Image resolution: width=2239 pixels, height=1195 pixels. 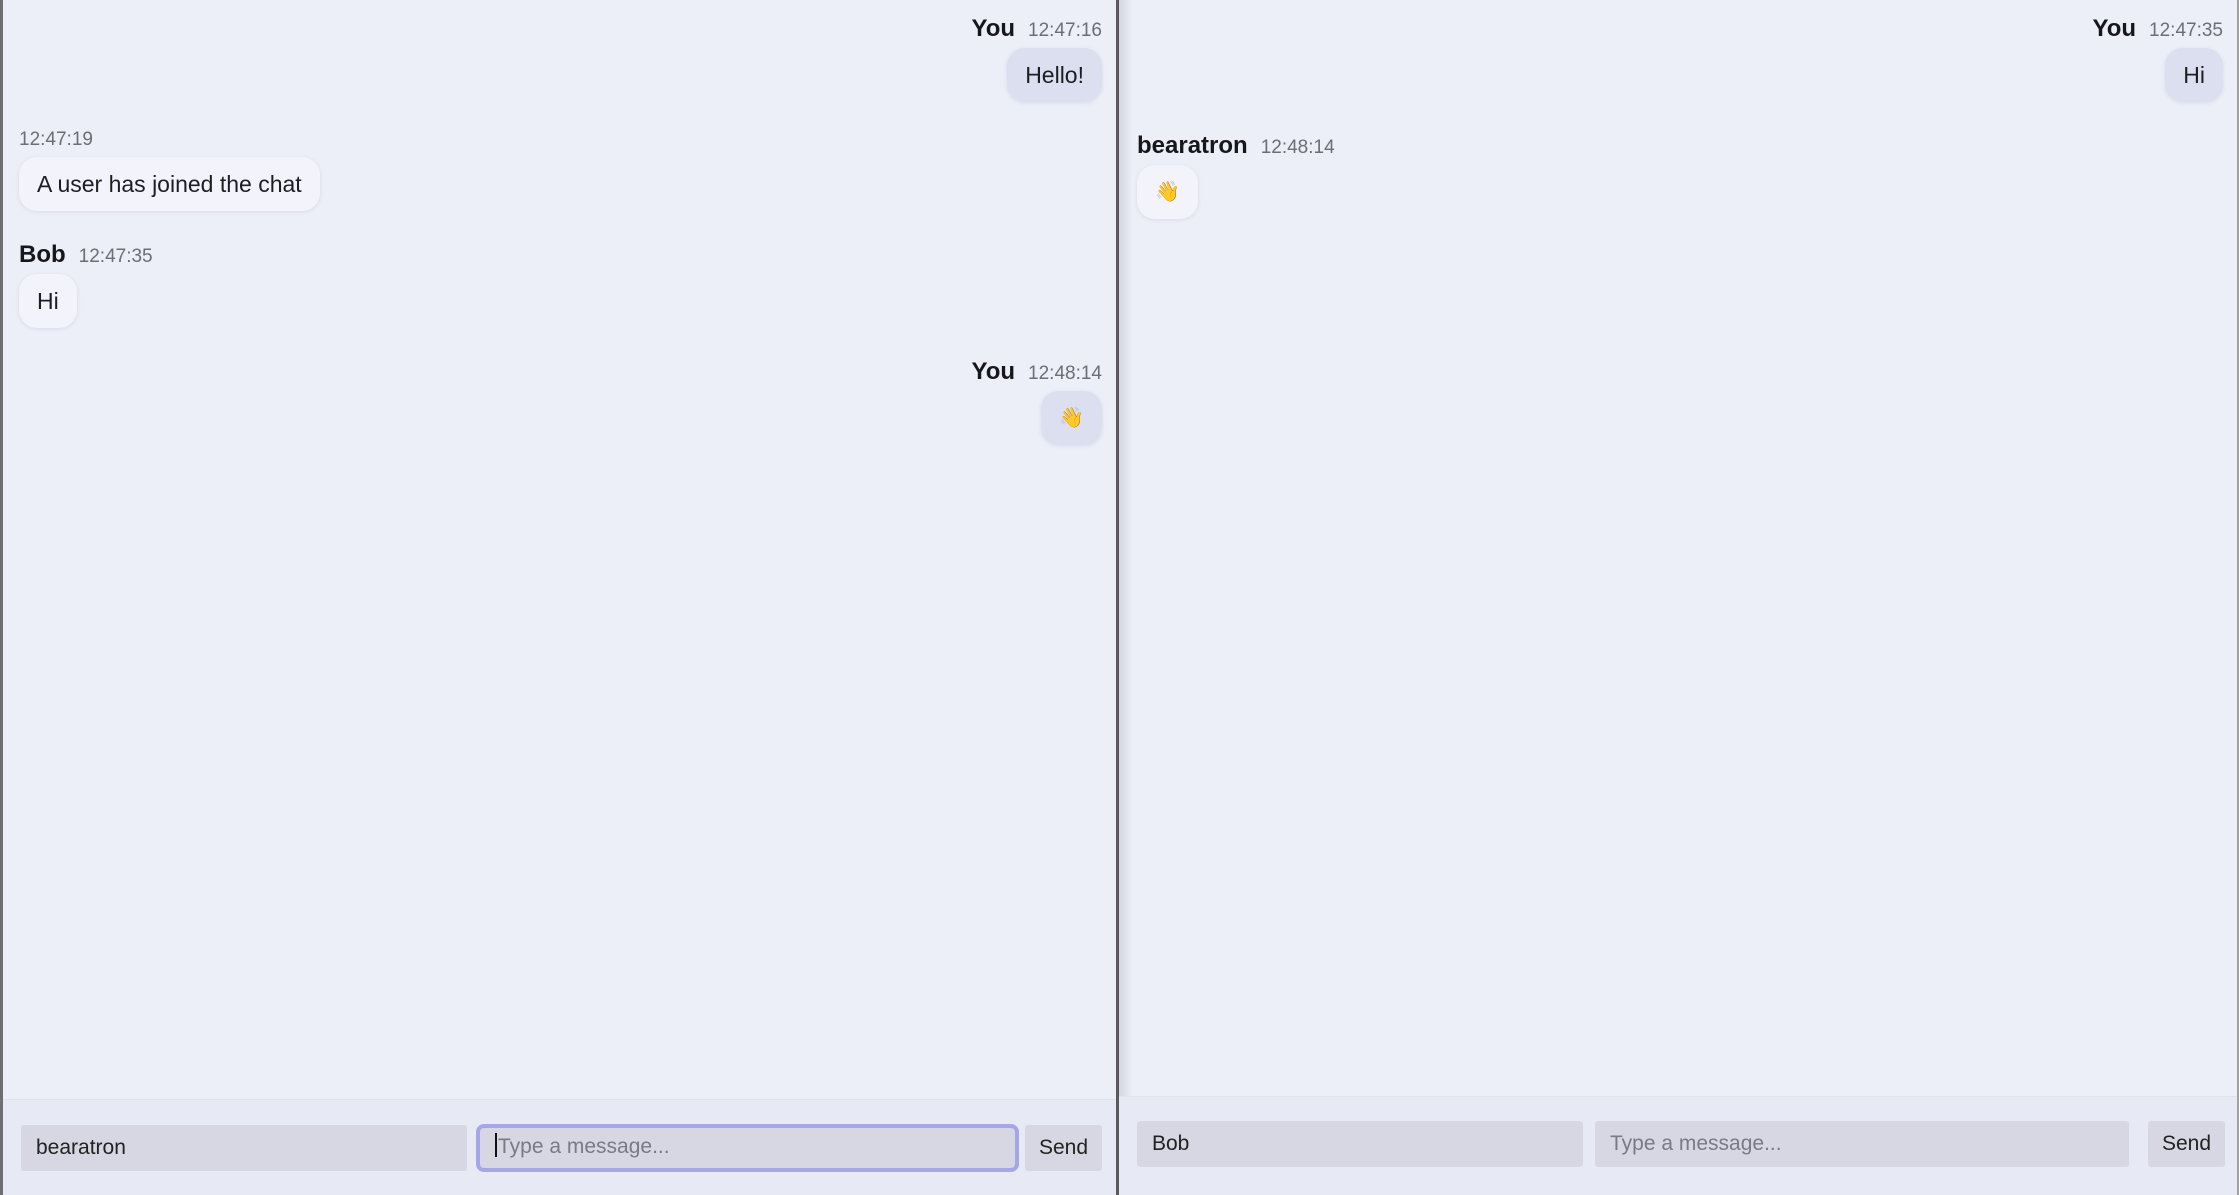 I want to click on message-header: 12:47:19, so click(x=169, y=140).